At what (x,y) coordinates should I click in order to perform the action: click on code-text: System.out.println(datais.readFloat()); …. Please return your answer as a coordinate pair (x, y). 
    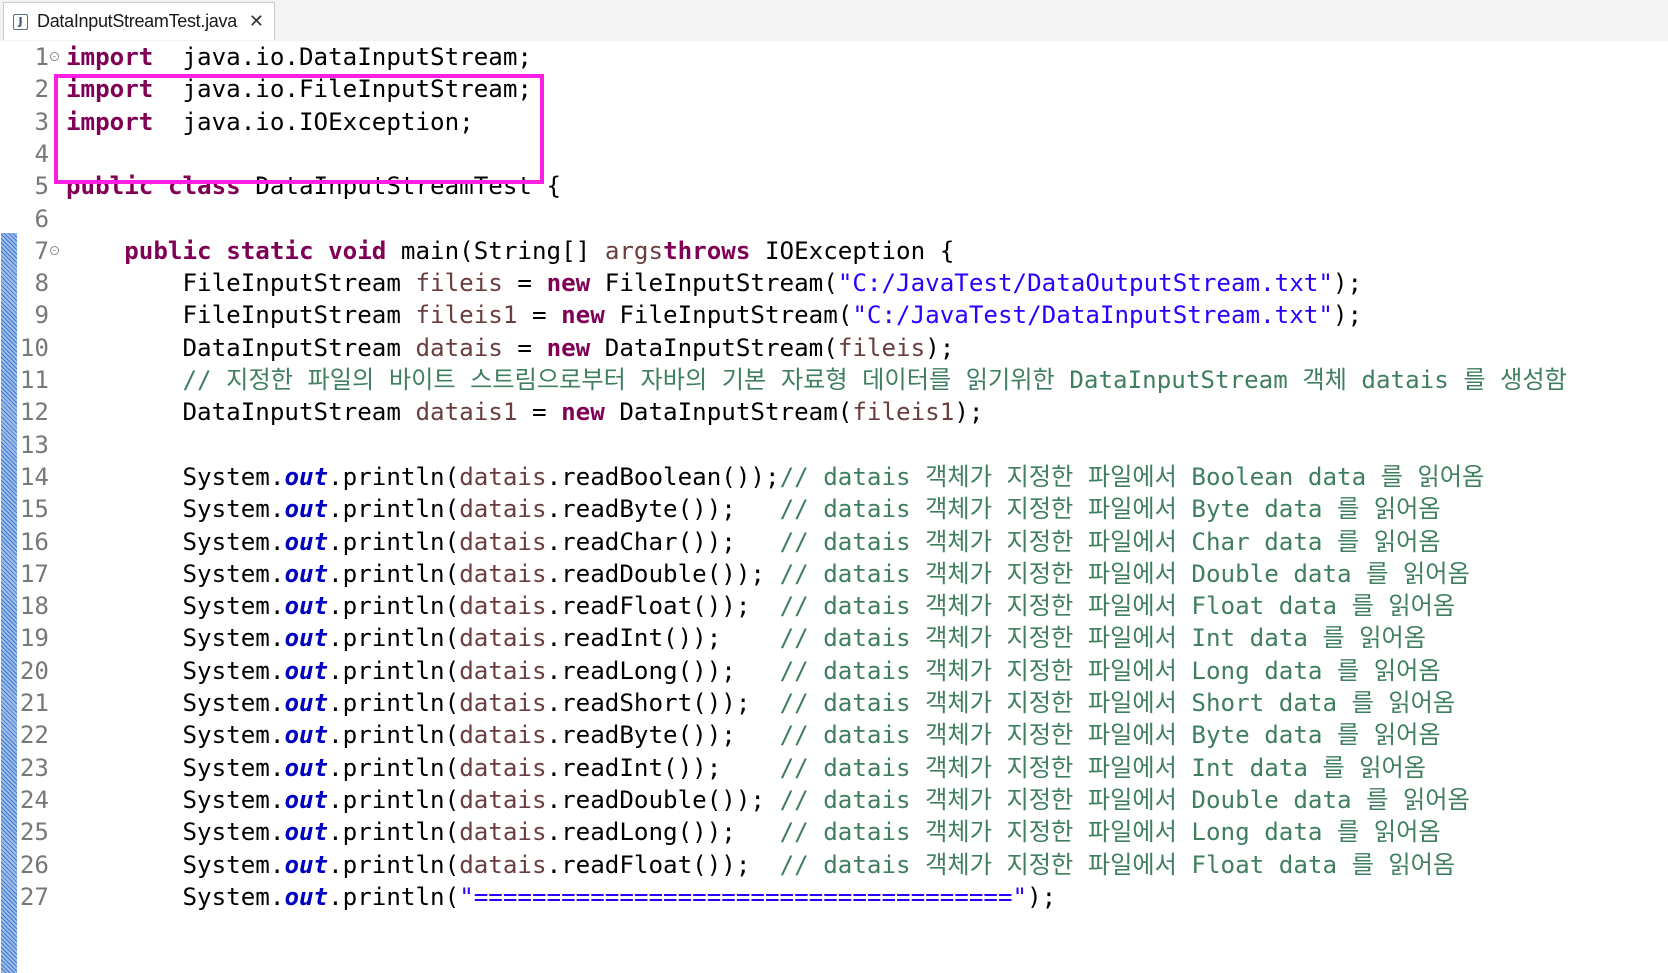
    Looking at the image, I should click on (760, 865).